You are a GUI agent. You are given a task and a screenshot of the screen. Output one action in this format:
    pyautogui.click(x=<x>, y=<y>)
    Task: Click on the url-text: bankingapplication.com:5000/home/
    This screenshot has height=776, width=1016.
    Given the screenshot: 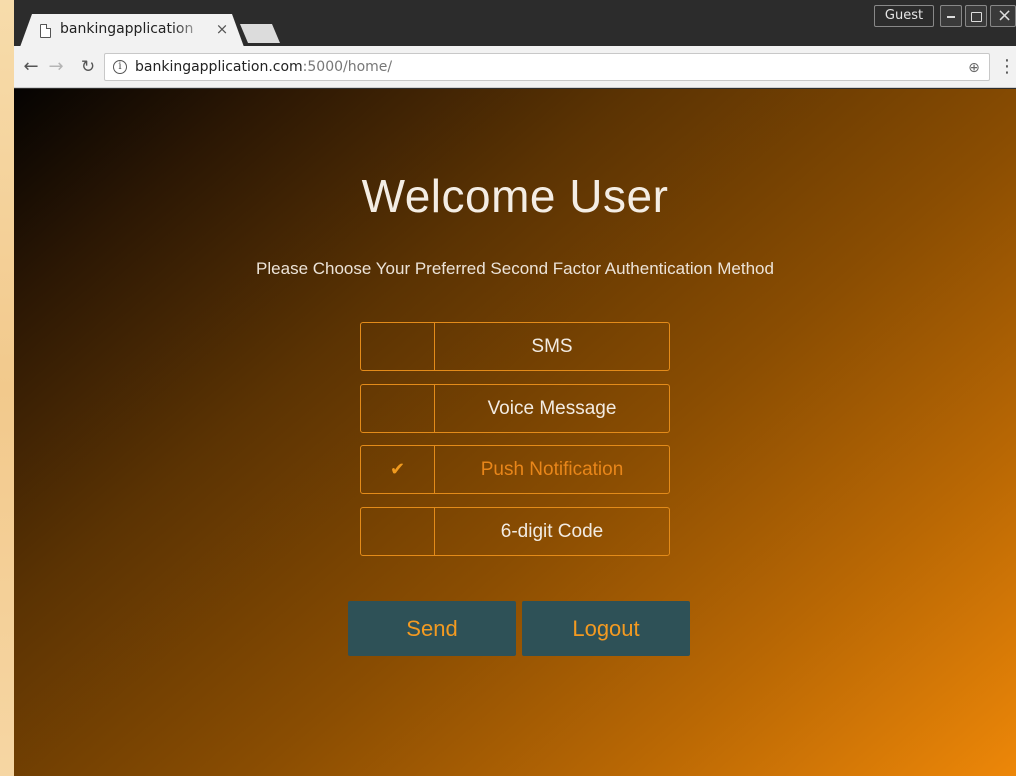 What is the action you would take?
    pyautogui.click(x=263, y=67)
    